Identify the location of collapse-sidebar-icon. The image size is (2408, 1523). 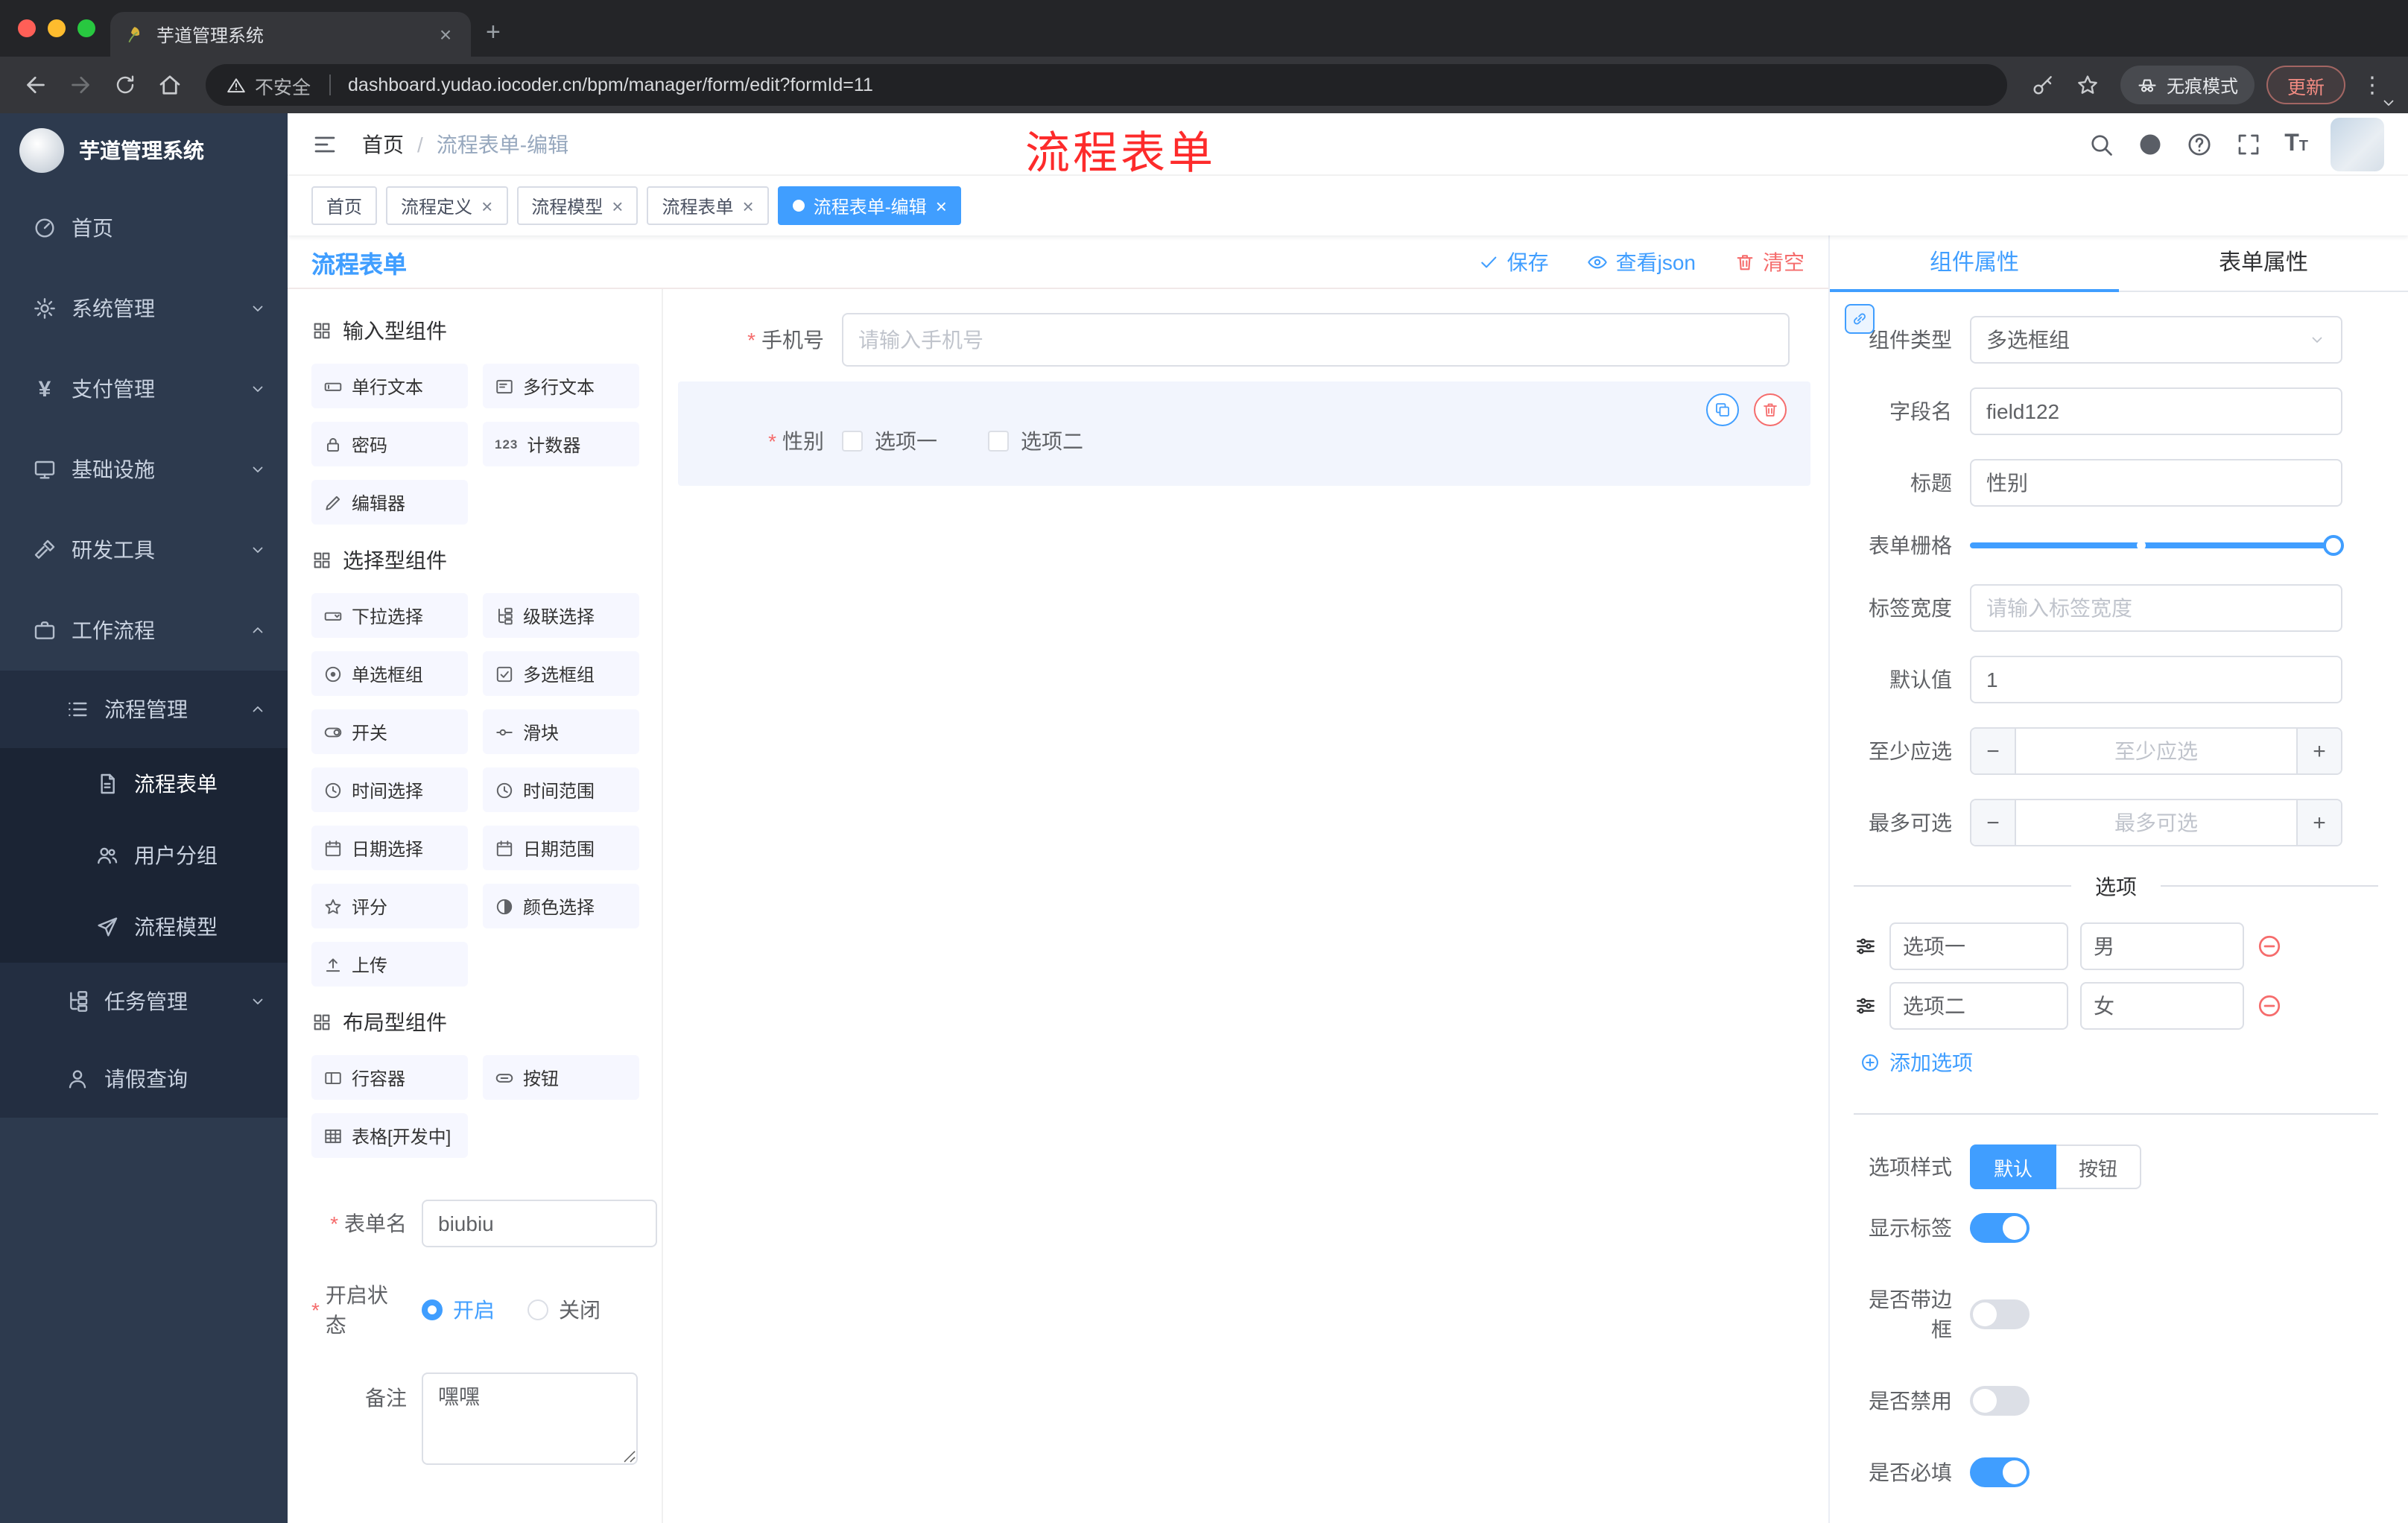
(324, 143).